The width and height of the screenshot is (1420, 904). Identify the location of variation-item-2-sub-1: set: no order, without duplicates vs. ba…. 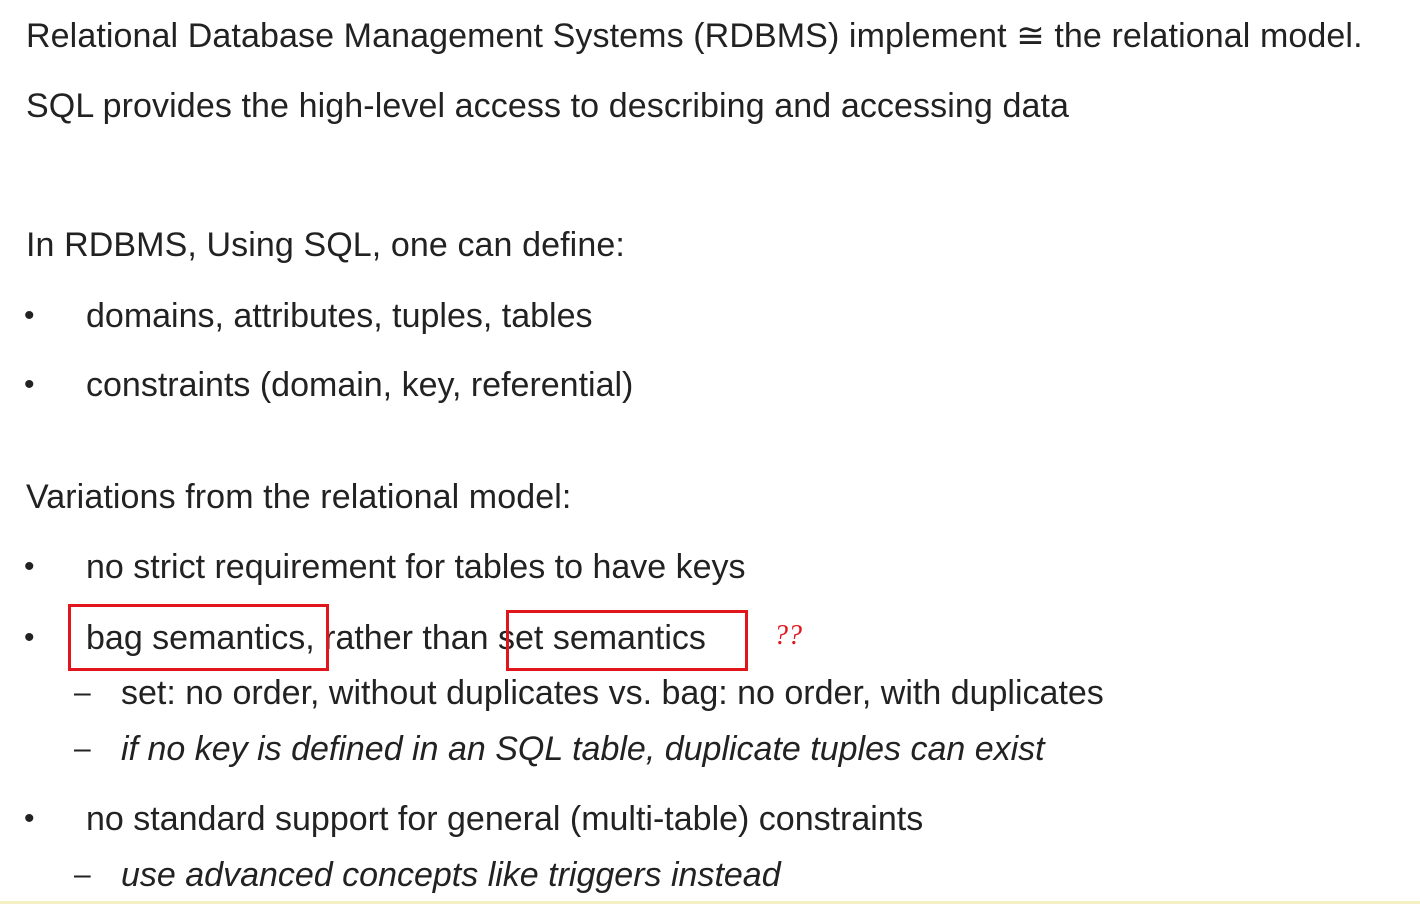
(612, 693).